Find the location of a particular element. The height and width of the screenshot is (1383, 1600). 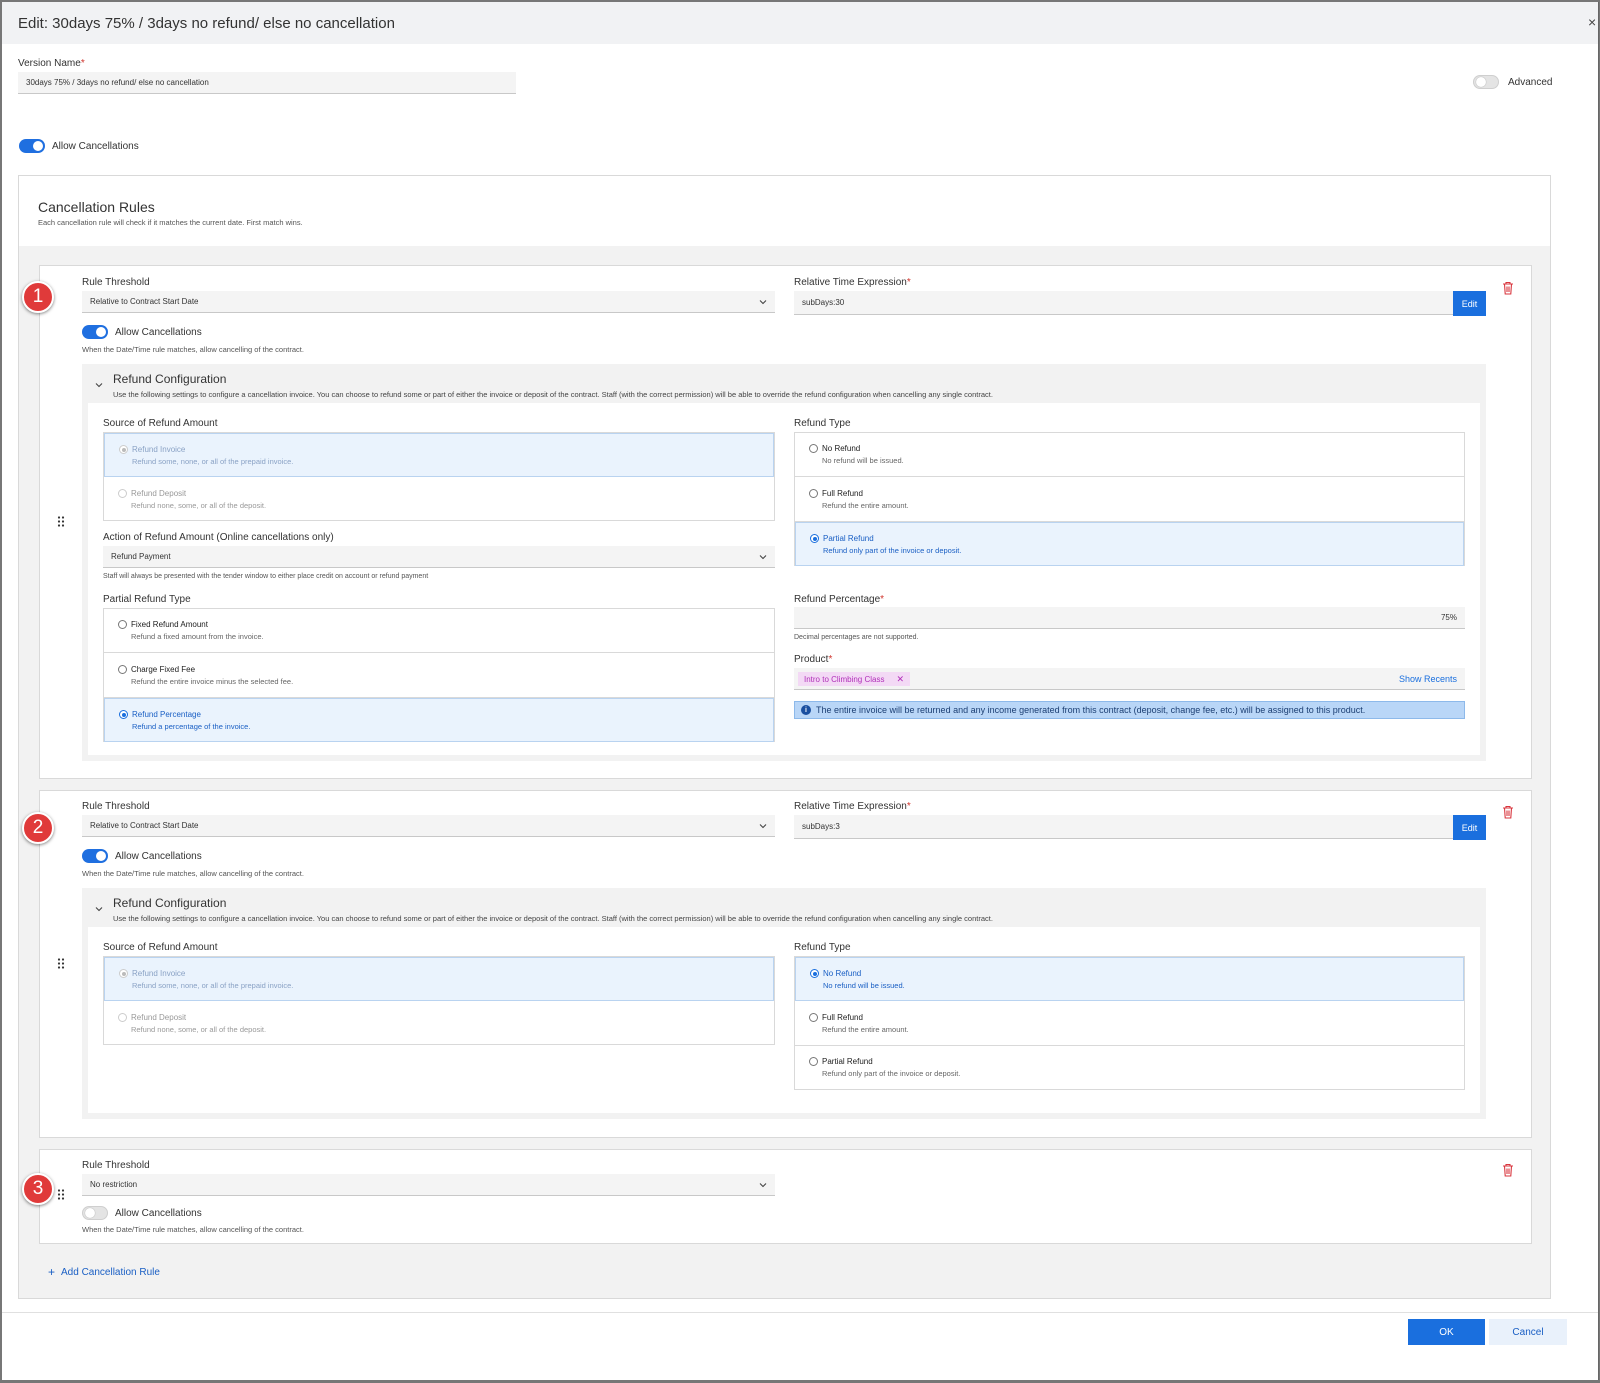

version-name-label: Version Name* is located at coordinates (51, 63).